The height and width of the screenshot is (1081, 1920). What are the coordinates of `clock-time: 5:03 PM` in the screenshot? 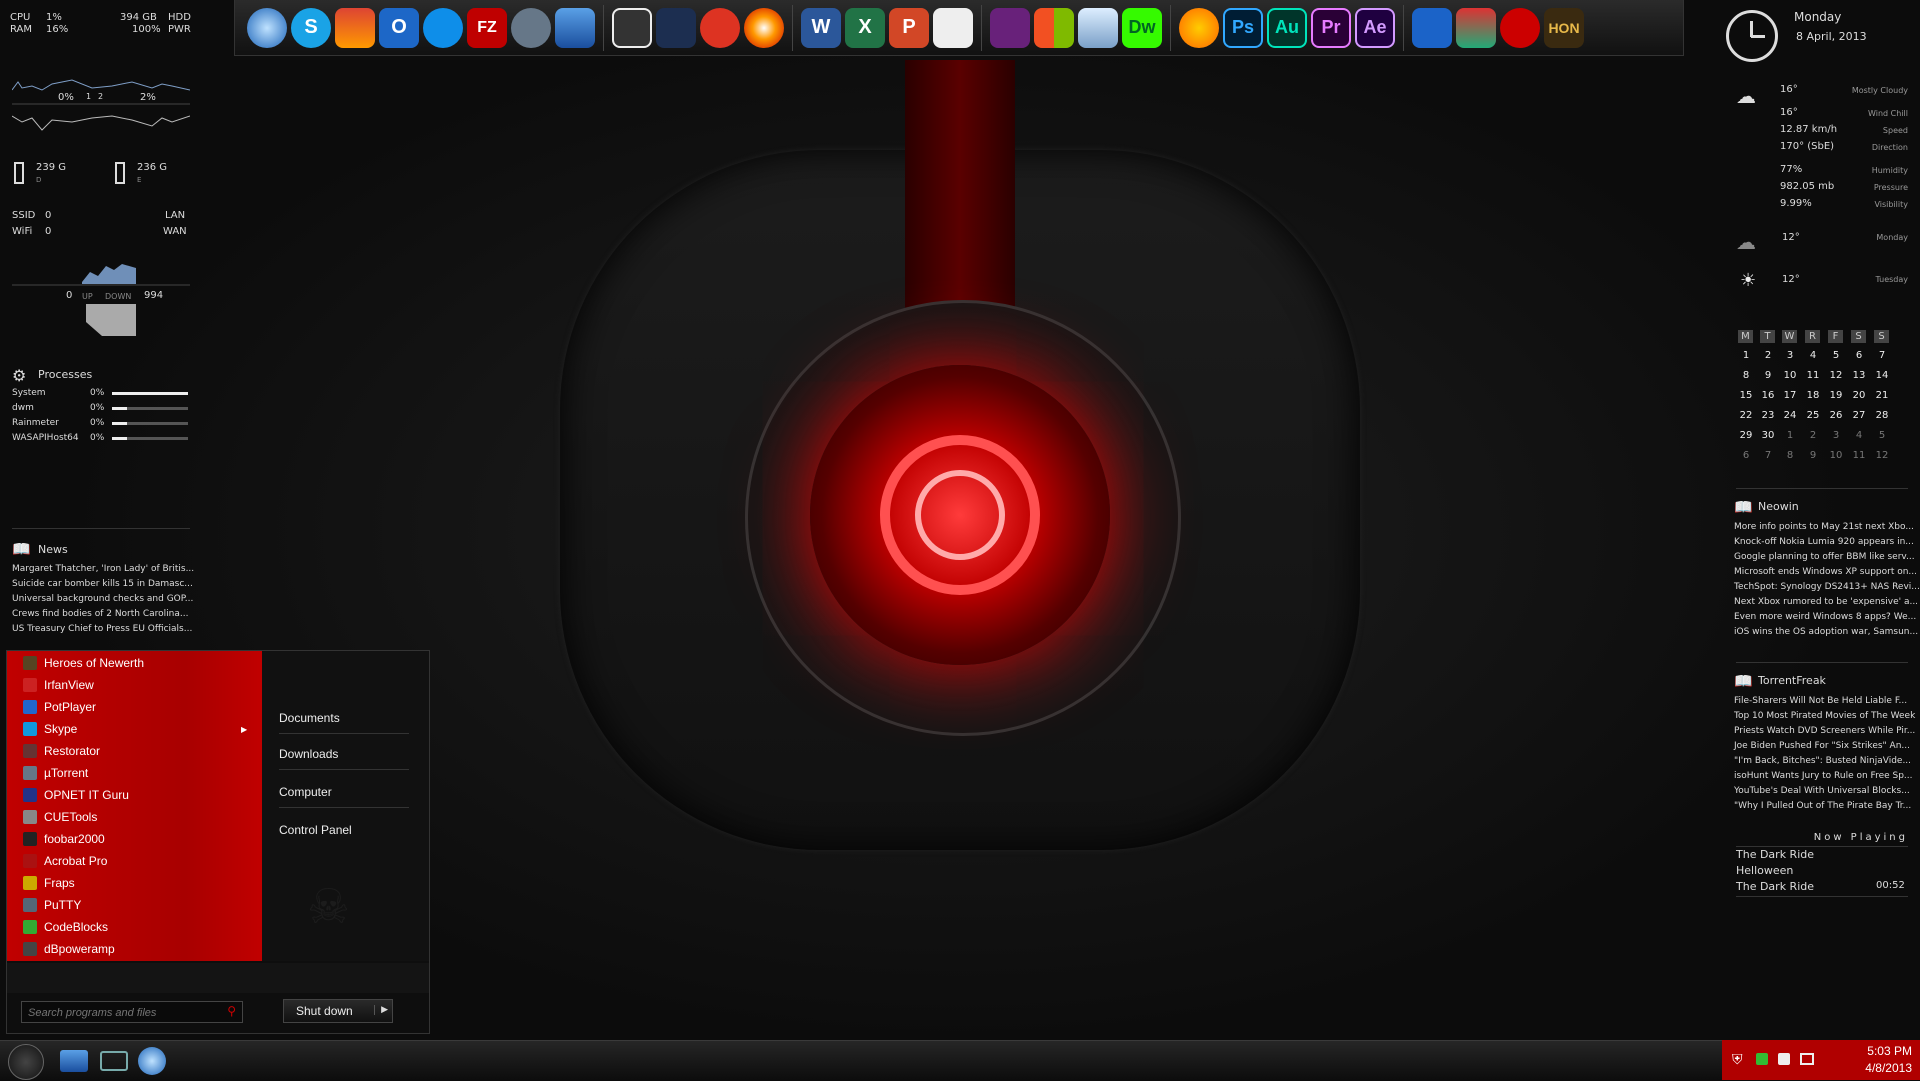 It's located at (1872, 1051).